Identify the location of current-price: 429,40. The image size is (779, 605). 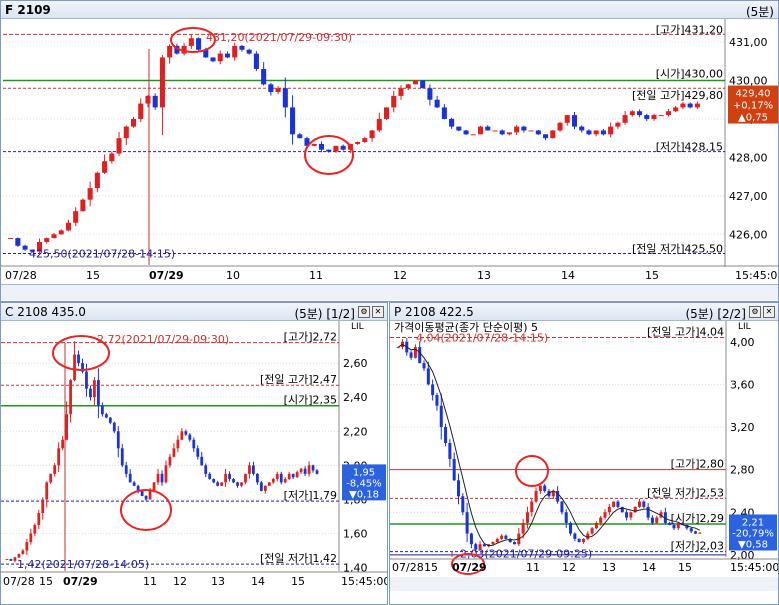
(753, 94).